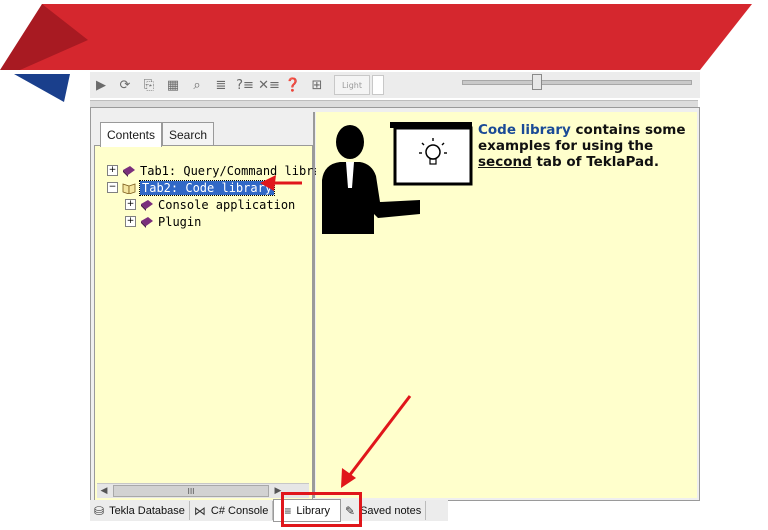  I want to click on scroll-right-icon: ▶, so click(278, 491).